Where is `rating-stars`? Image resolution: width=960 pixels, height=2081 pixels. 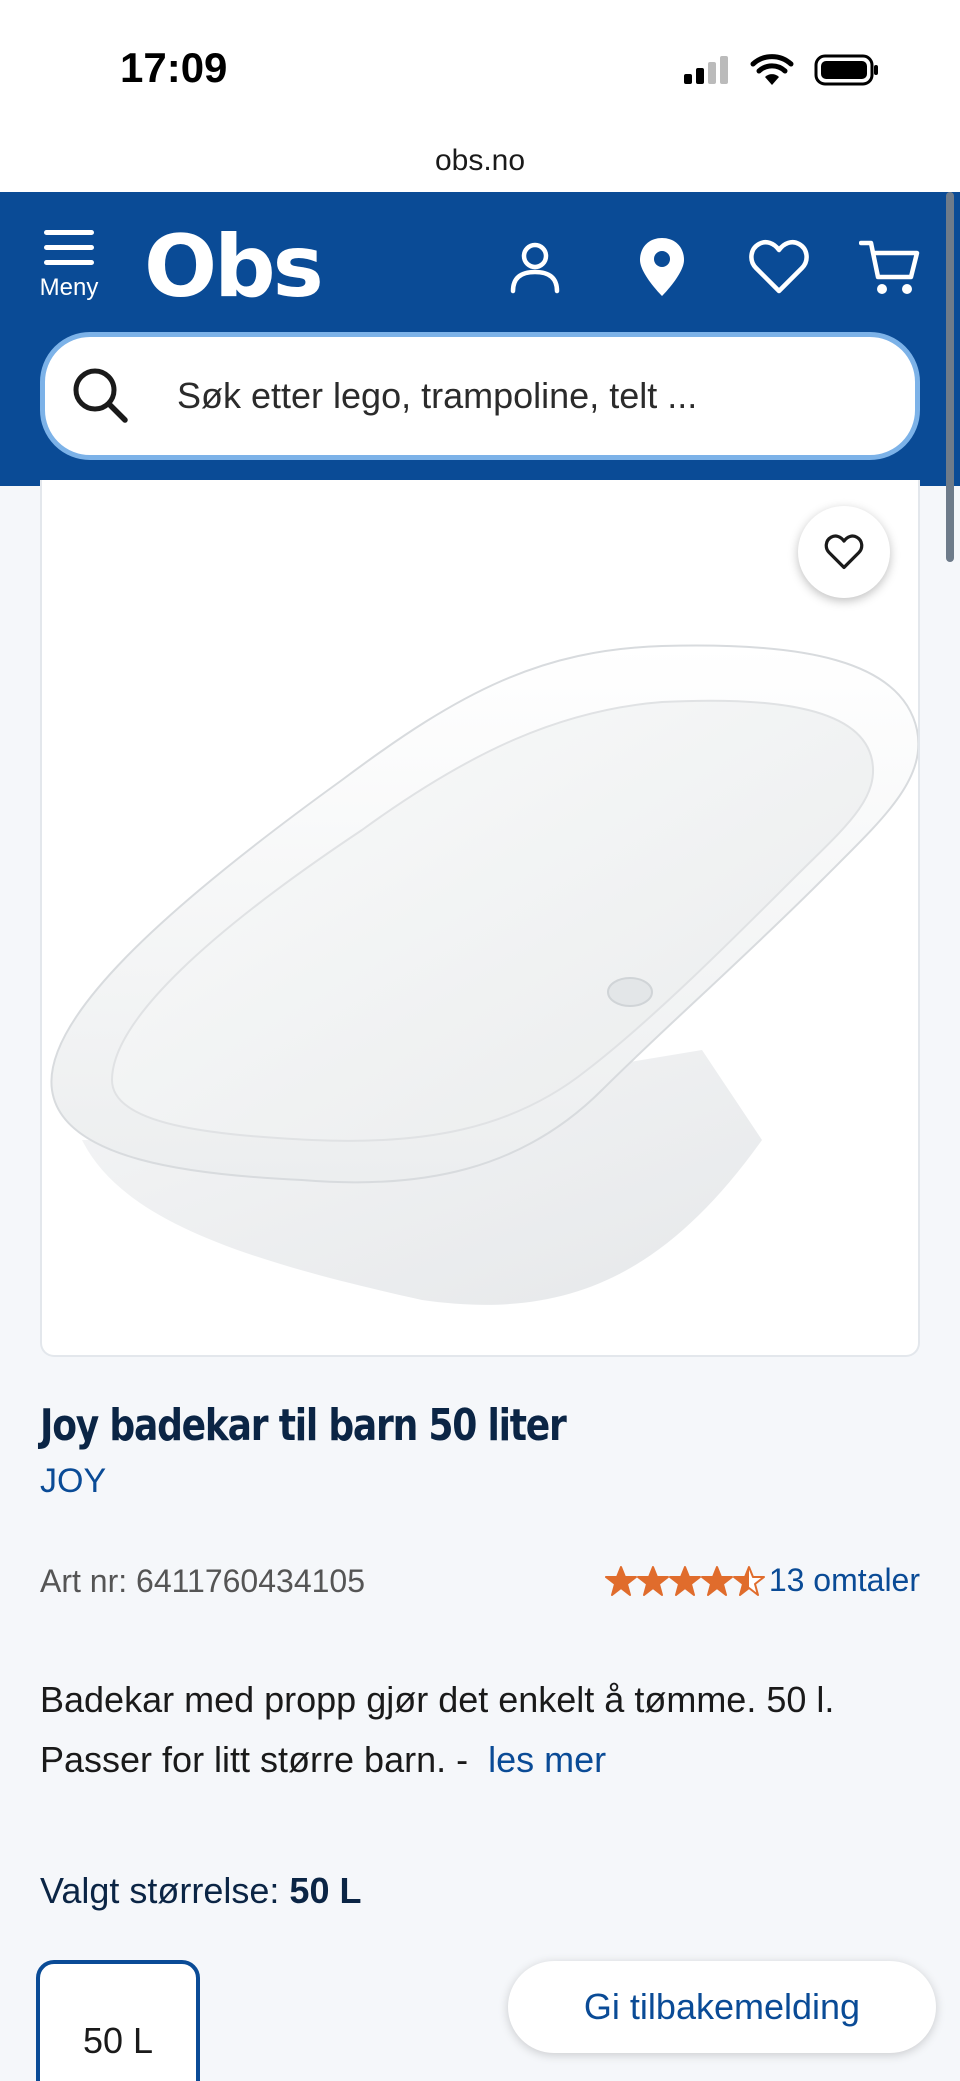
rating-stars is located at coordinates (684, 1581).